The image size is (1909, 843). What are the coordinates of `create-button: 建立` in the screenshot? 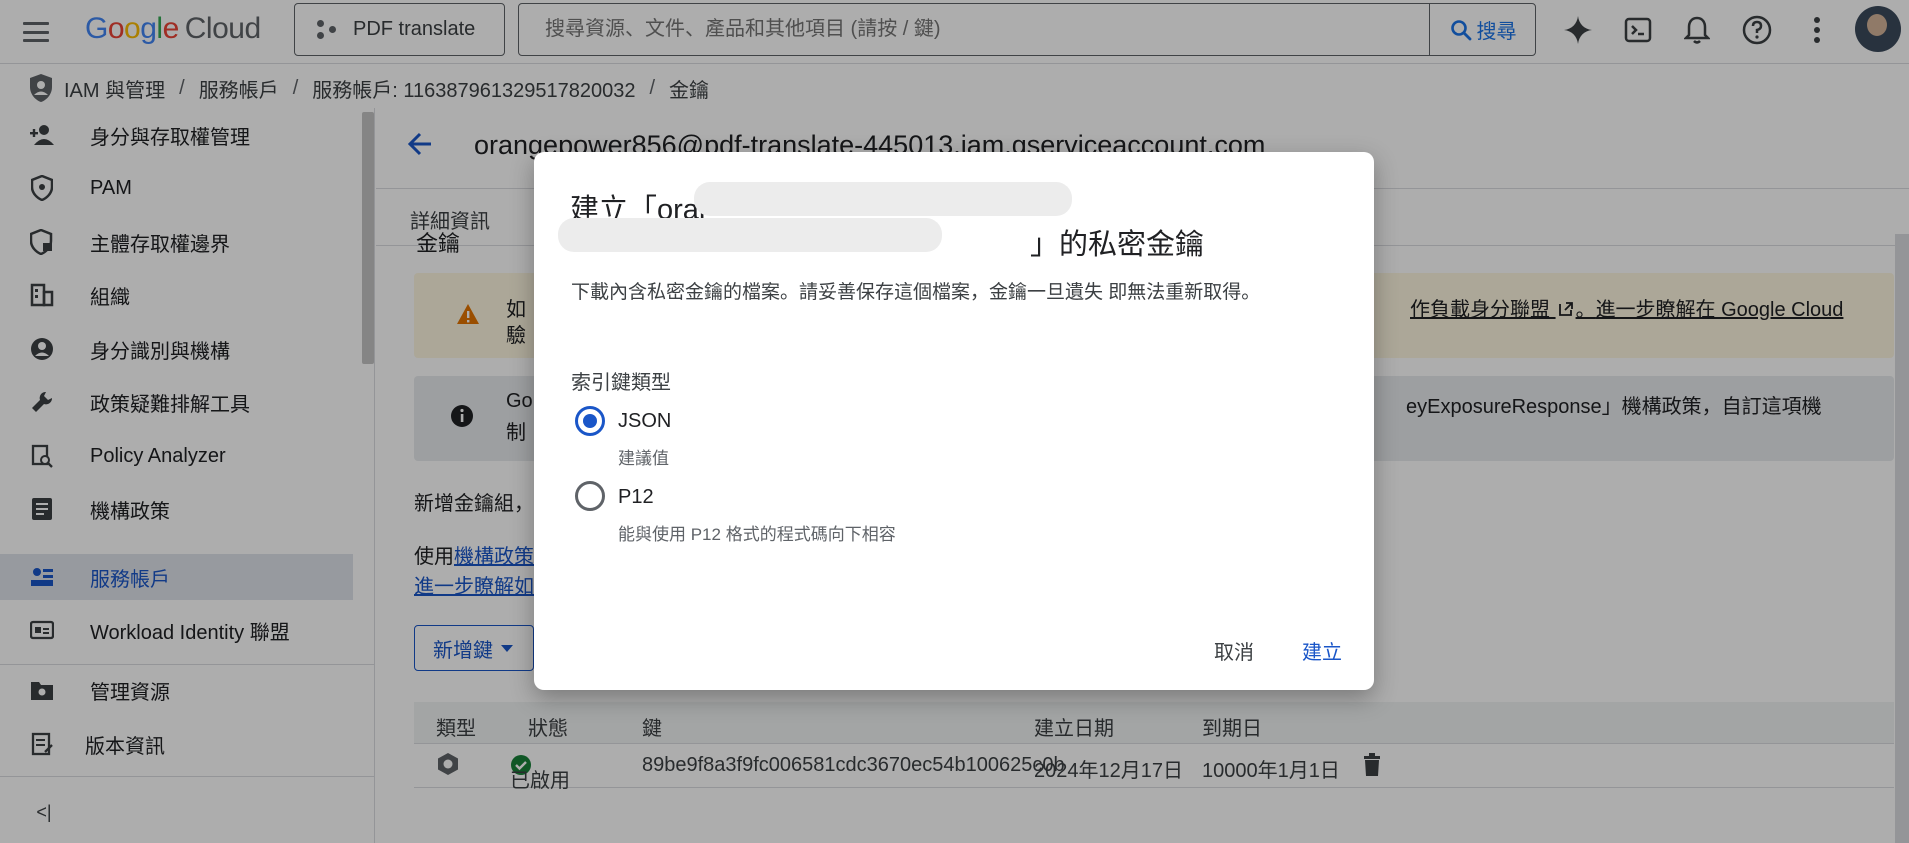 It's located at (1322, 650).